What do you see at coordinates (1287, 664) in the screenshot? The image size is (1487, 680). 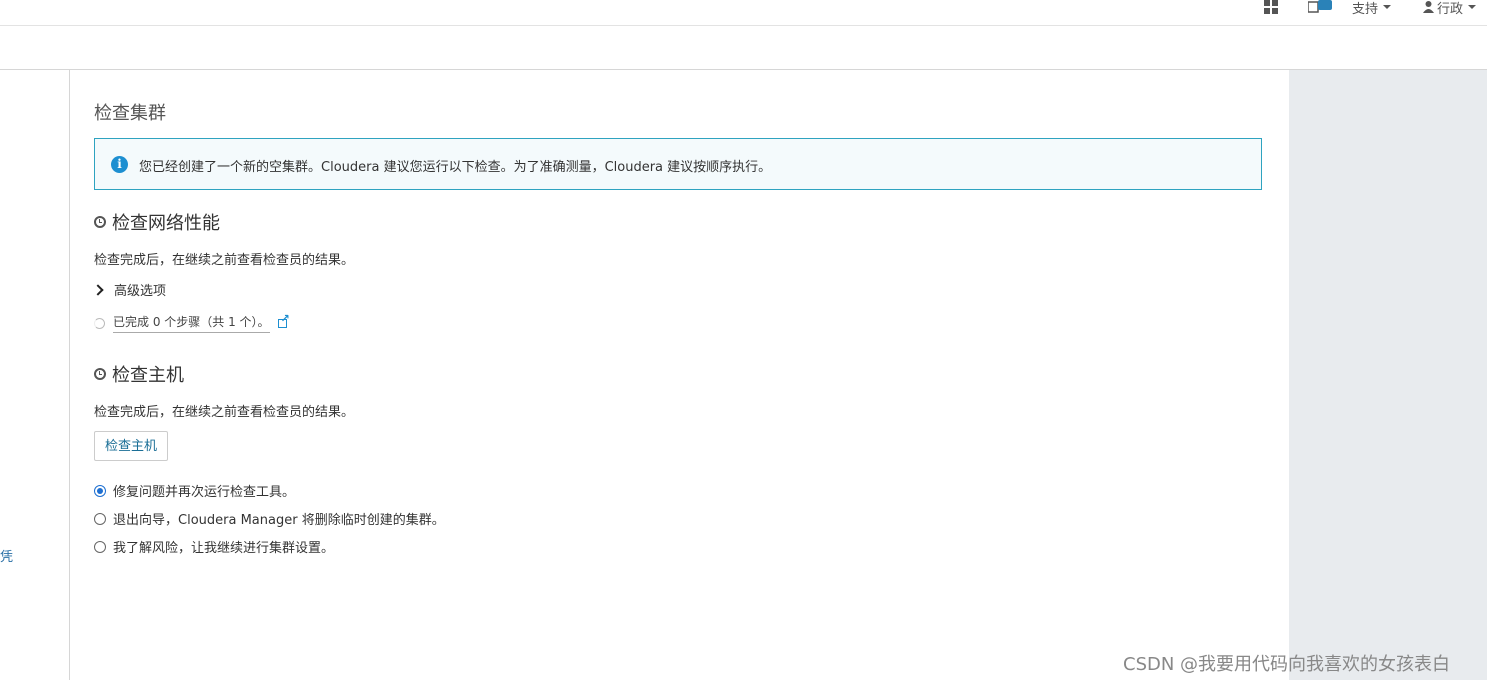 I see `watermark: CSDN @我要用代码向我喜欢的女孩表白` at bounding box center [1287, 664].